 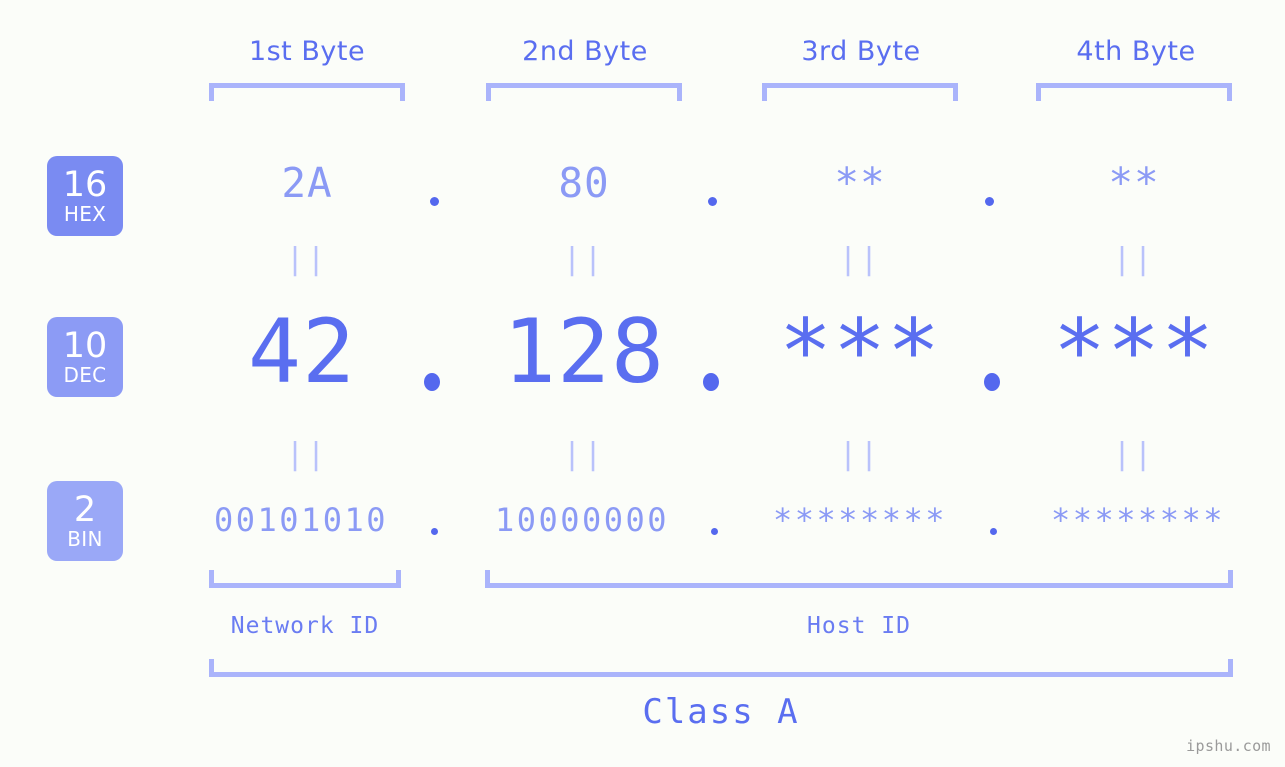 I want to click on base-badge-dec-number: 10, so click(x=85, y=346).